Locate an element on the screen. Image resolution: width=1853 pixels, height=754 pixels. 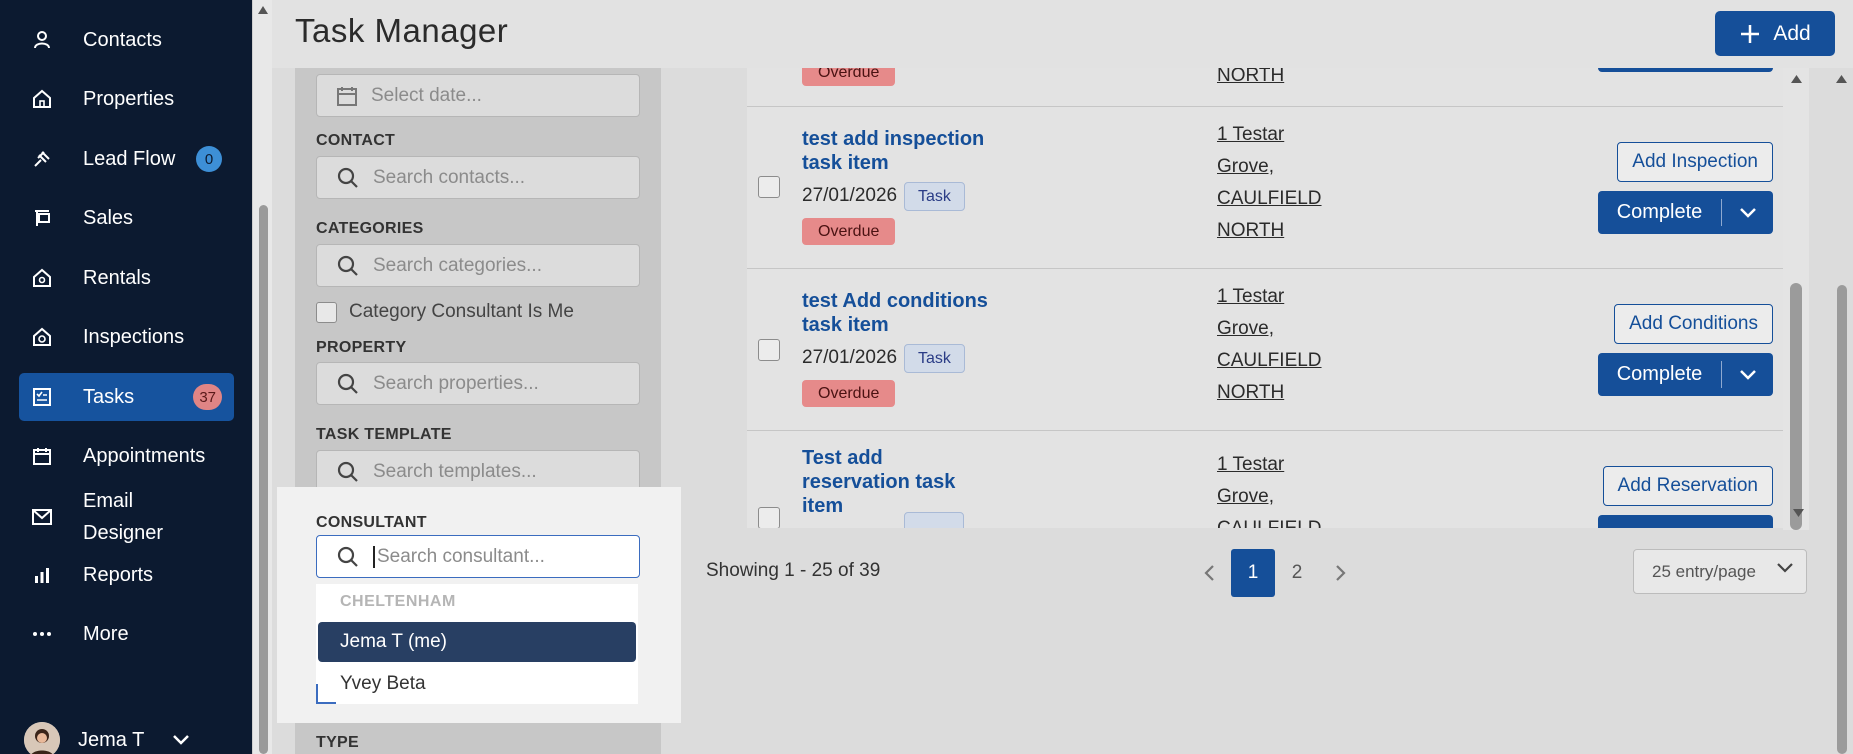
sidebar-item-email-designer: Email Designer is located at coordinates (126, 517).